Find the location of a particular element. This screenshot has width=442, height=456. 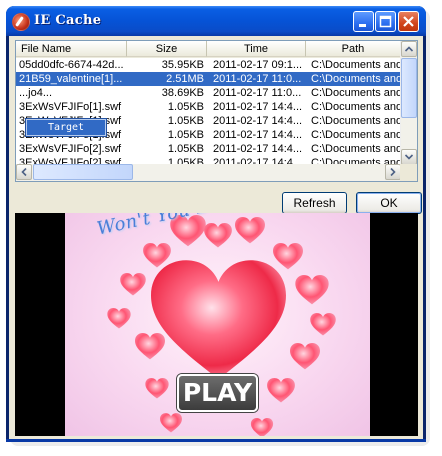

scroll-right-button is located at coordinates (393, 172).